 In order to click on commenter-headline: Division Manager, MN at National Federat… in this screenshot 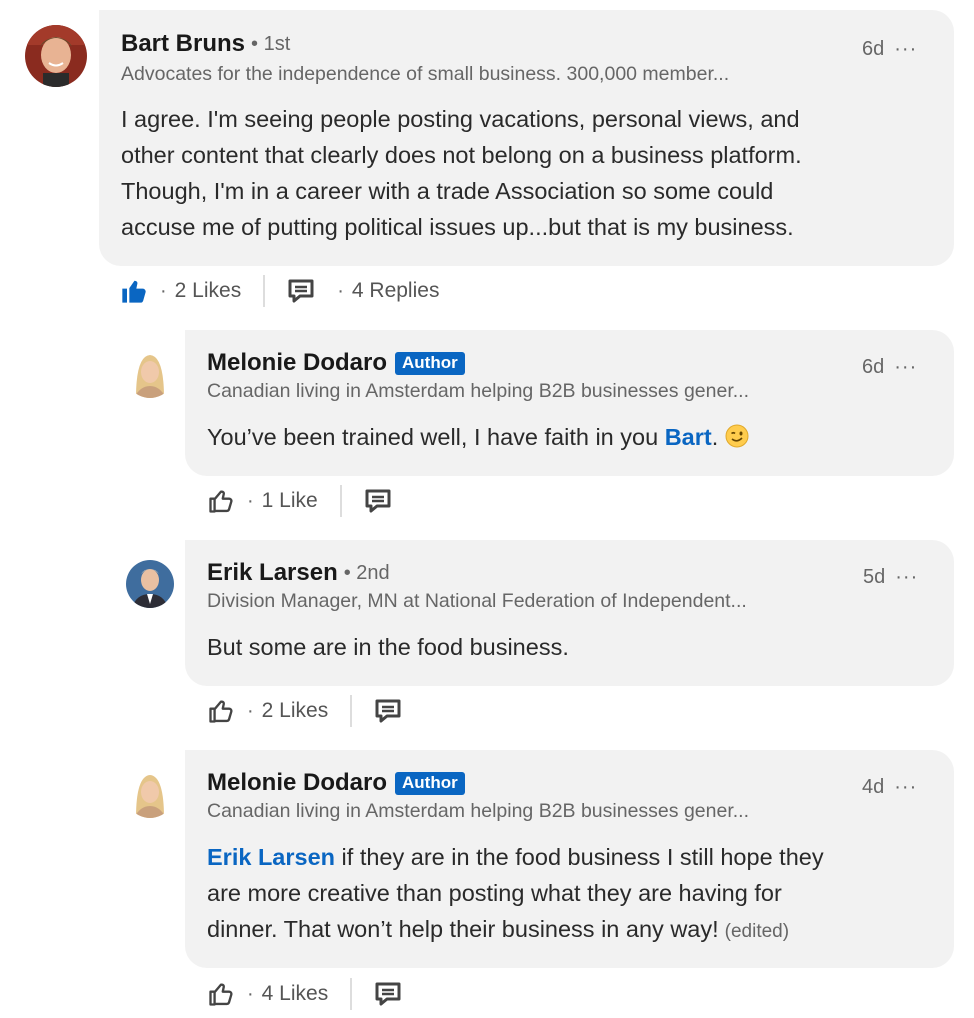, I will do `click(477, 601)`.